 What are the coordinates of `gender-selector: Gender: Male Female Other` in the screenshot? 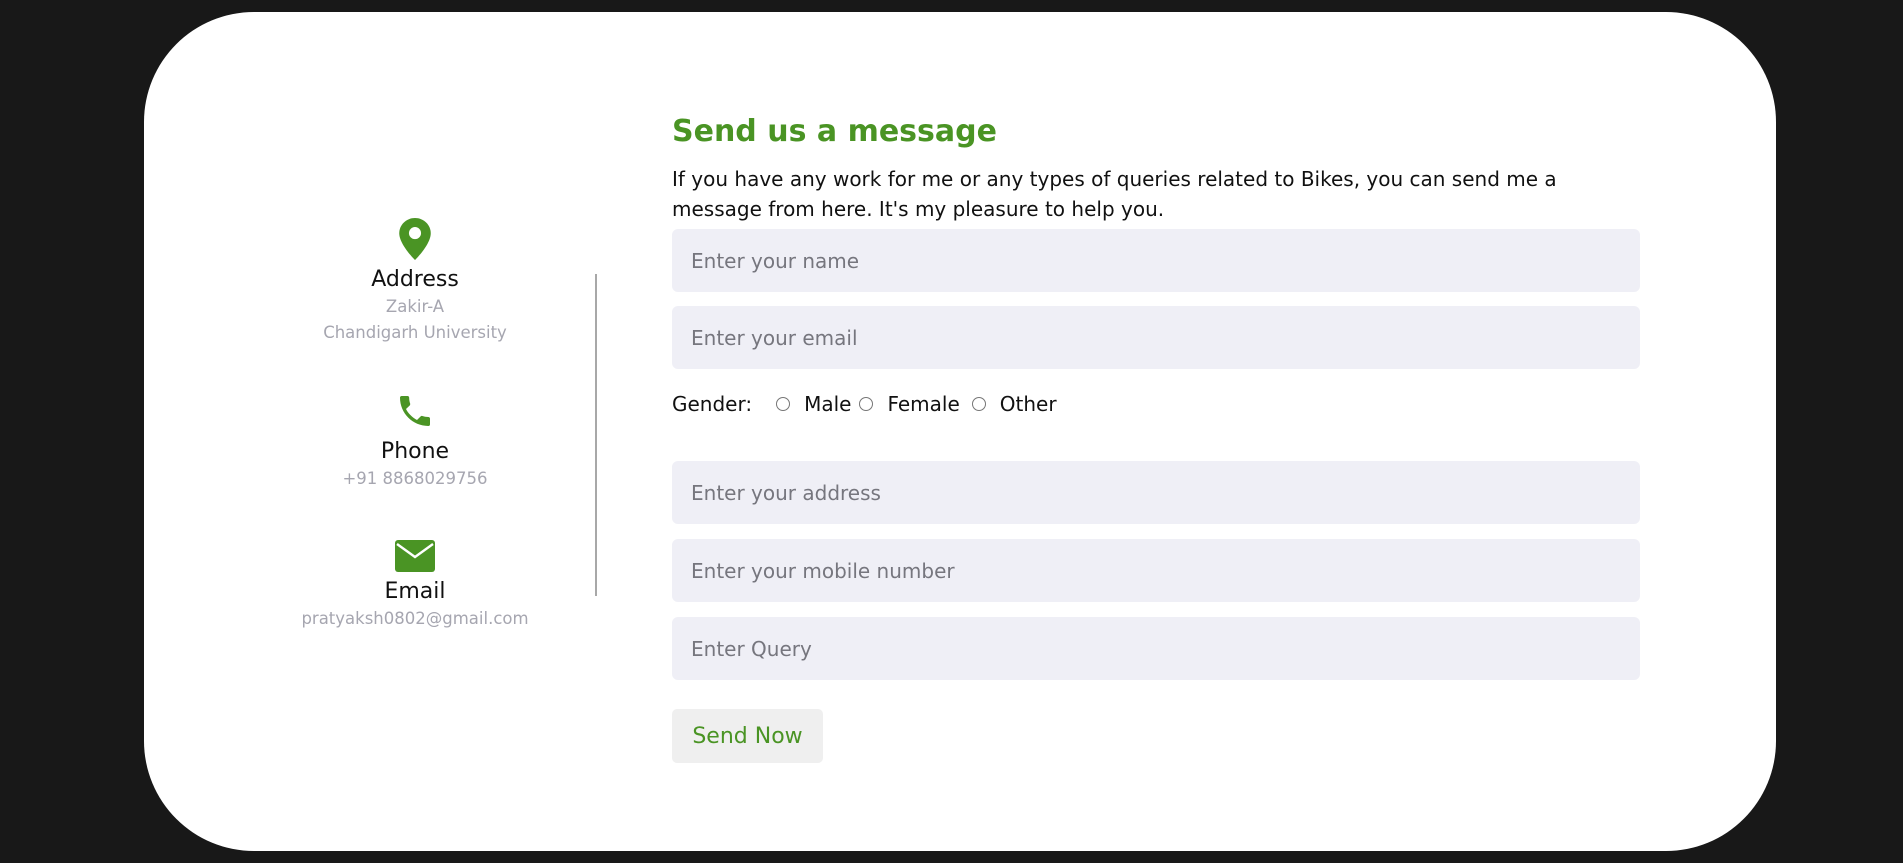 It's located at (864, 404).